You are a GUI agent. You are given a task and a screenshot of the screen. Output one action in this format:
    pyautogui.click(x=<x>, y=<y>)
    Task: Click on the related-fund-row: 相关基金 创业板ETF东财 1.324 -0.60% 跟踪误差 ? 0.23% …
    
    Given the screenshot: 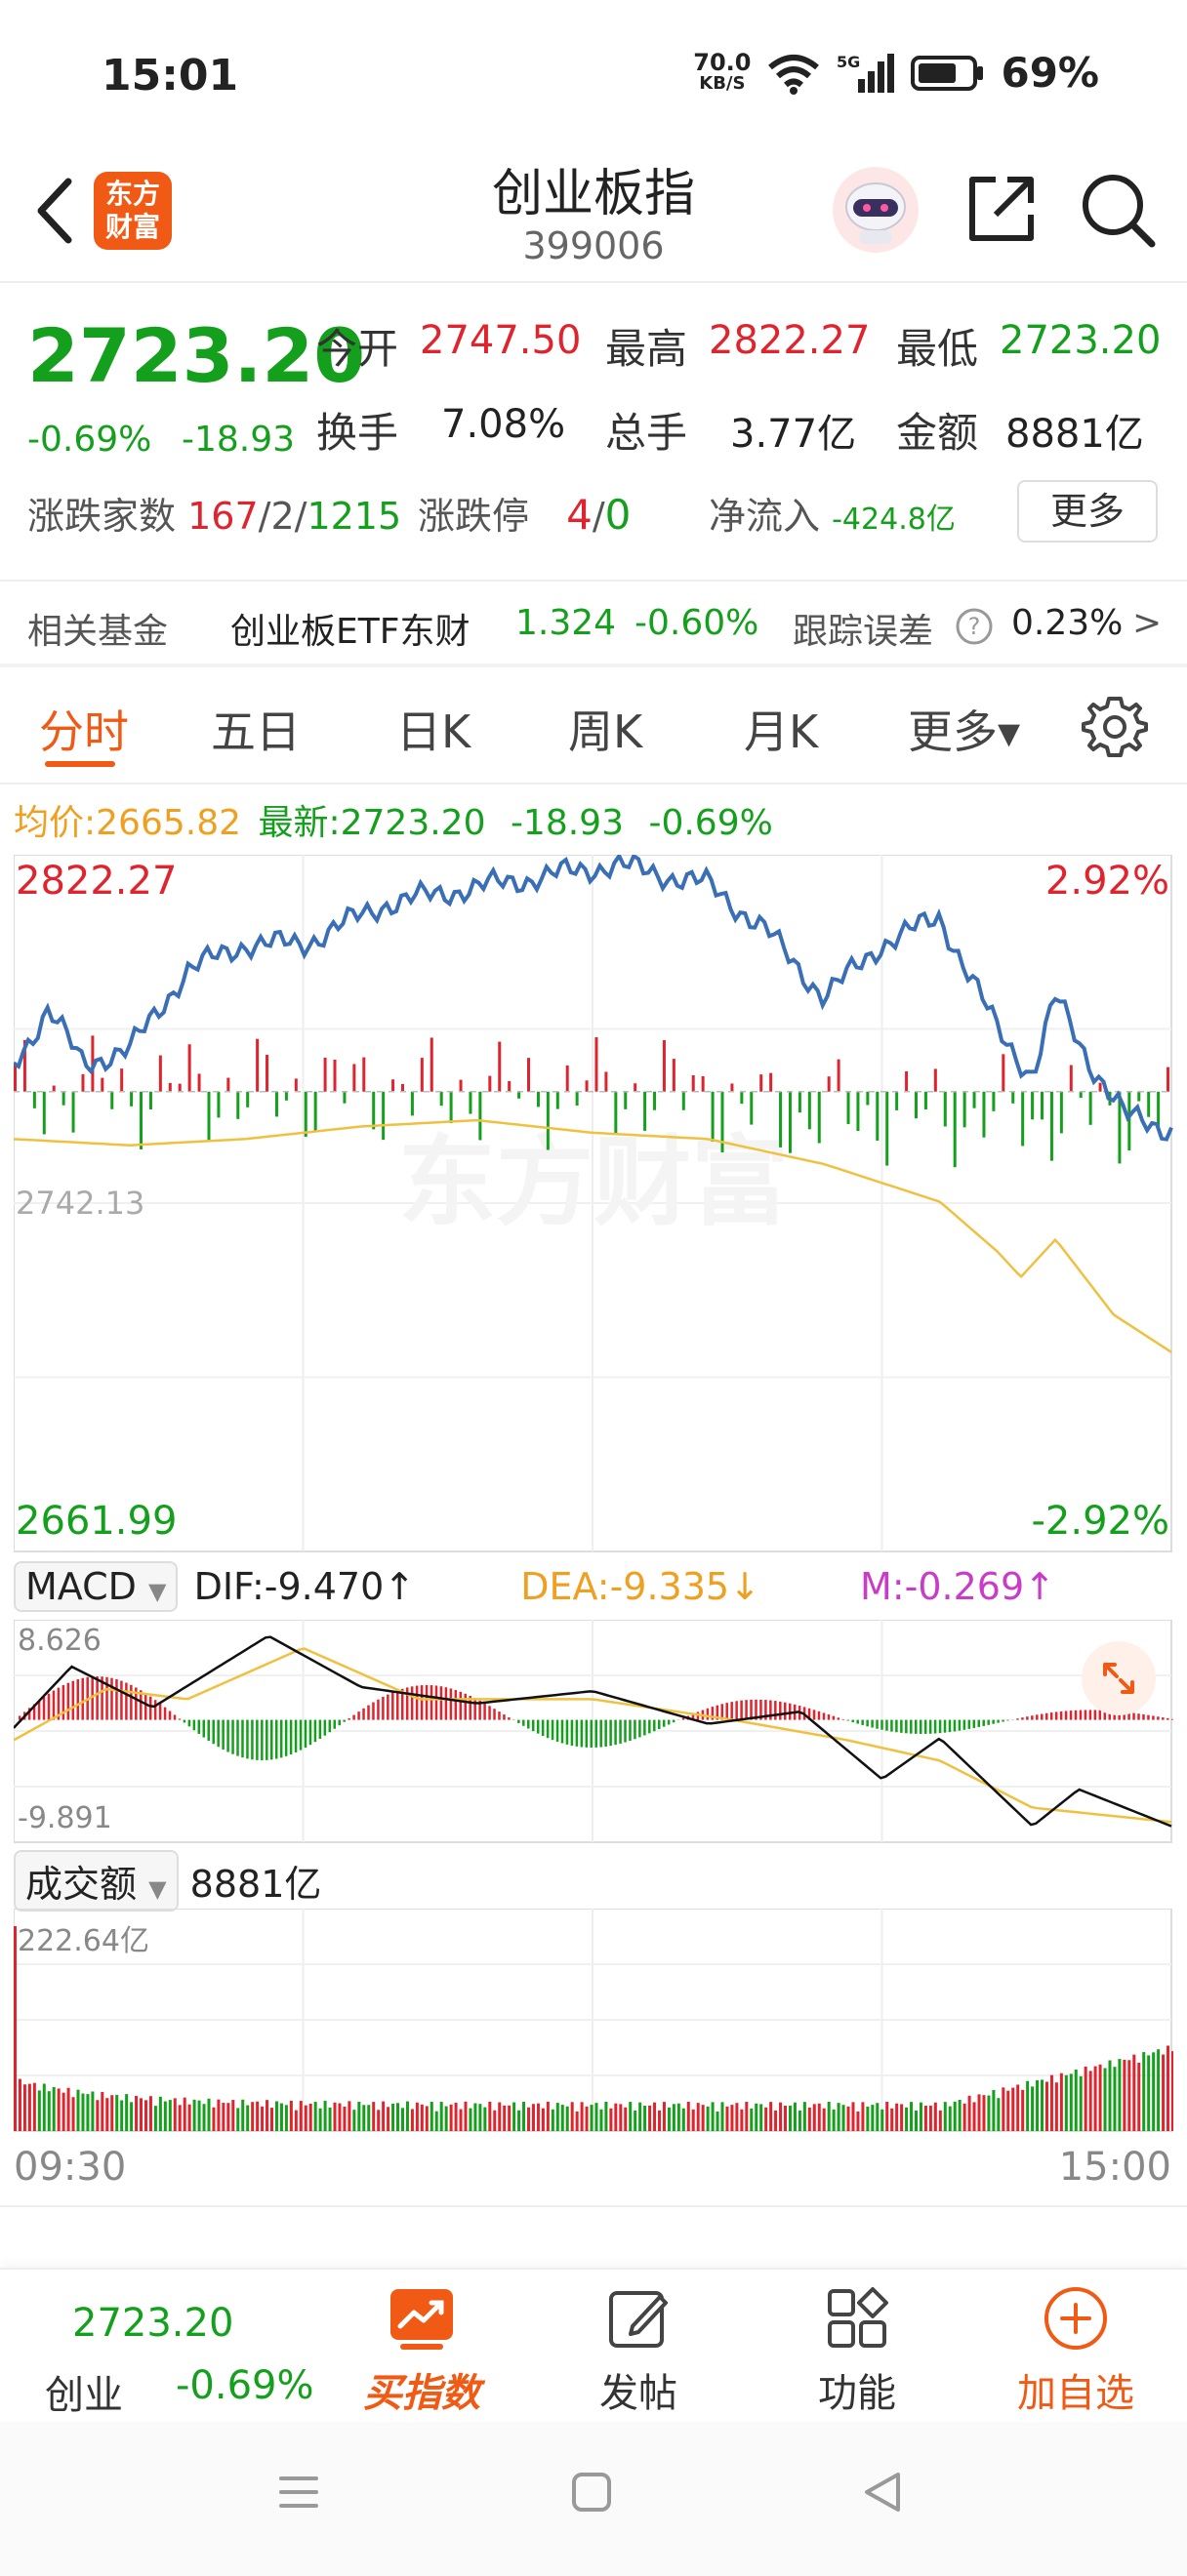 What is the action you would take?
    pyautogui.click(x=593, y=622)
    